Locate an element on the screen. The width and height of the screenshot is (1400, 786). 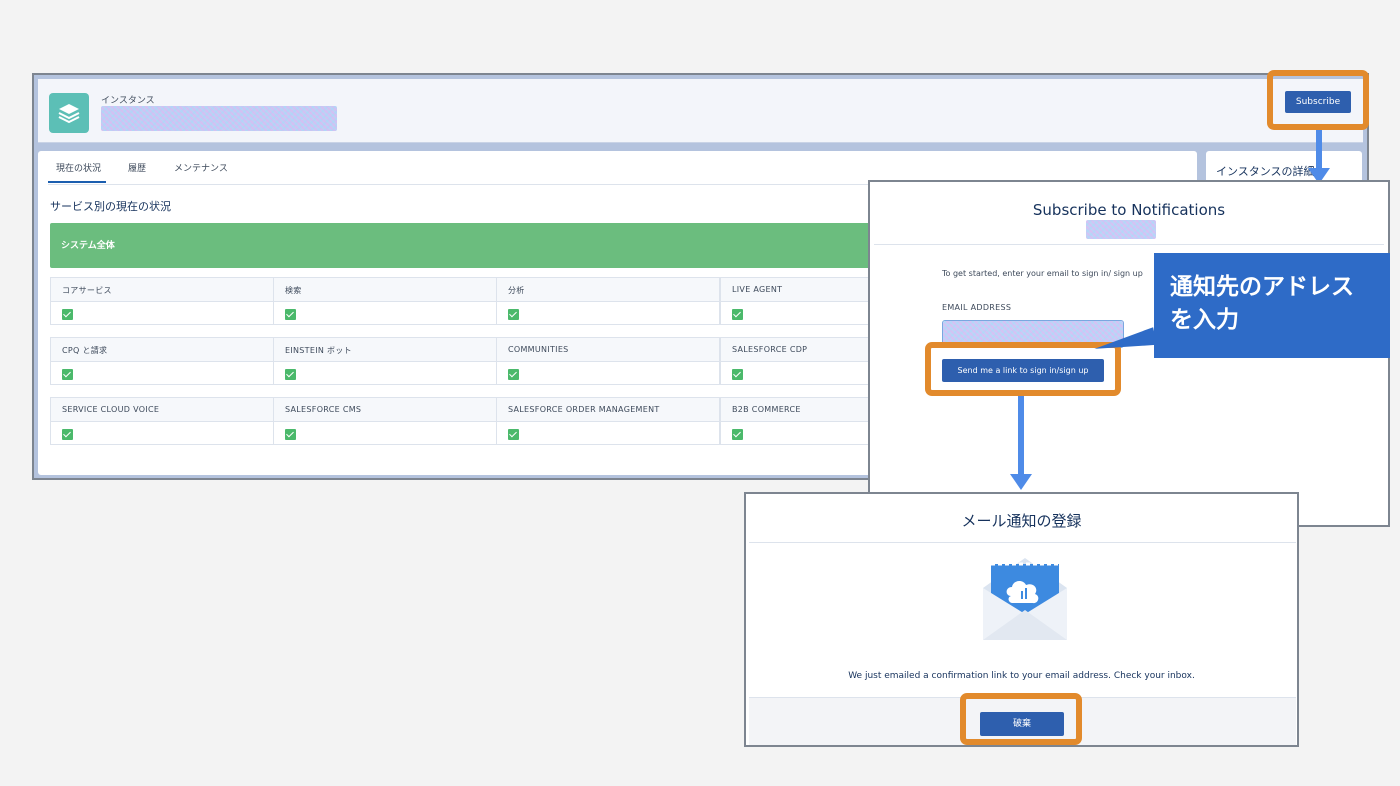
service-name: SALESFORCE CMS is located at coordinates (323, 409).